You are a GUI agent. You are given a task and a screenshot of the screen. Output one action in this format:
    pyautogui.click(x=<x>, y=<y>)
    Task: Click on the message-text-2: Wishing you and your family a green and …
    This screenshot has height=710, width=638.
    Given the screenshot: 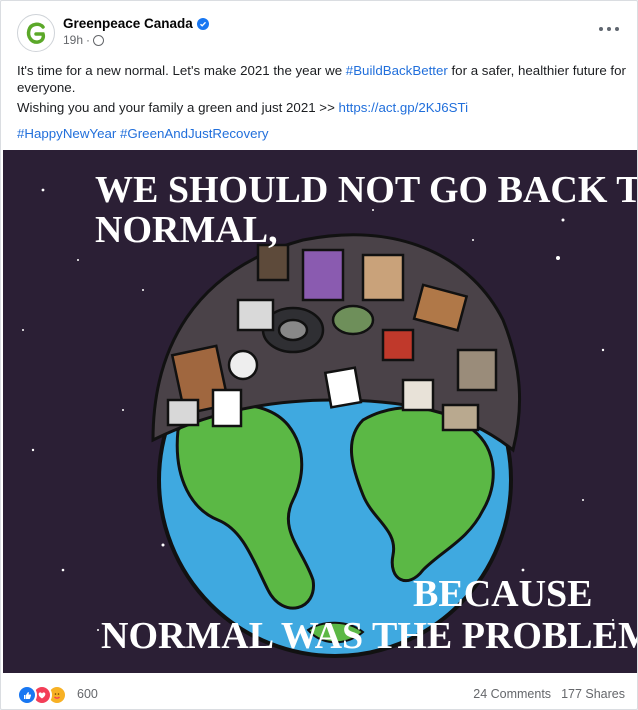 What is the action you would take?
    pyautogui.click(x=178, y=107)
    